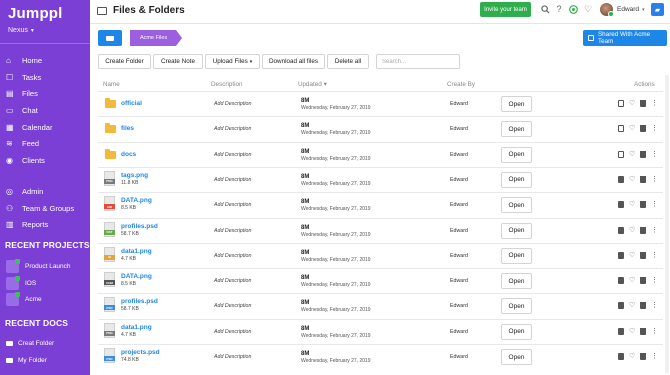 The height and width of the screenshot is (375, 670). I want to click on column-name: Name, so click(111, 84).